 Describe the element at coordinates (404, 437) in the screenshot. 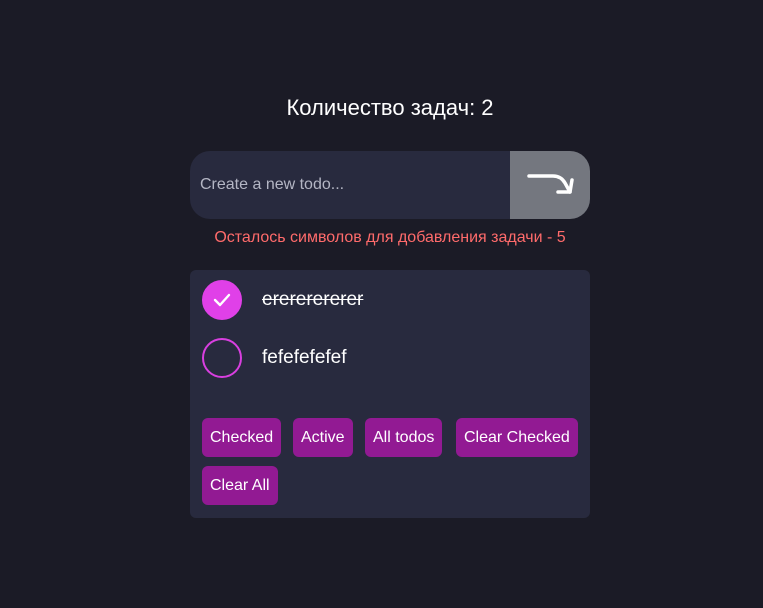

I see `filter-all-button: All todos` at that location.